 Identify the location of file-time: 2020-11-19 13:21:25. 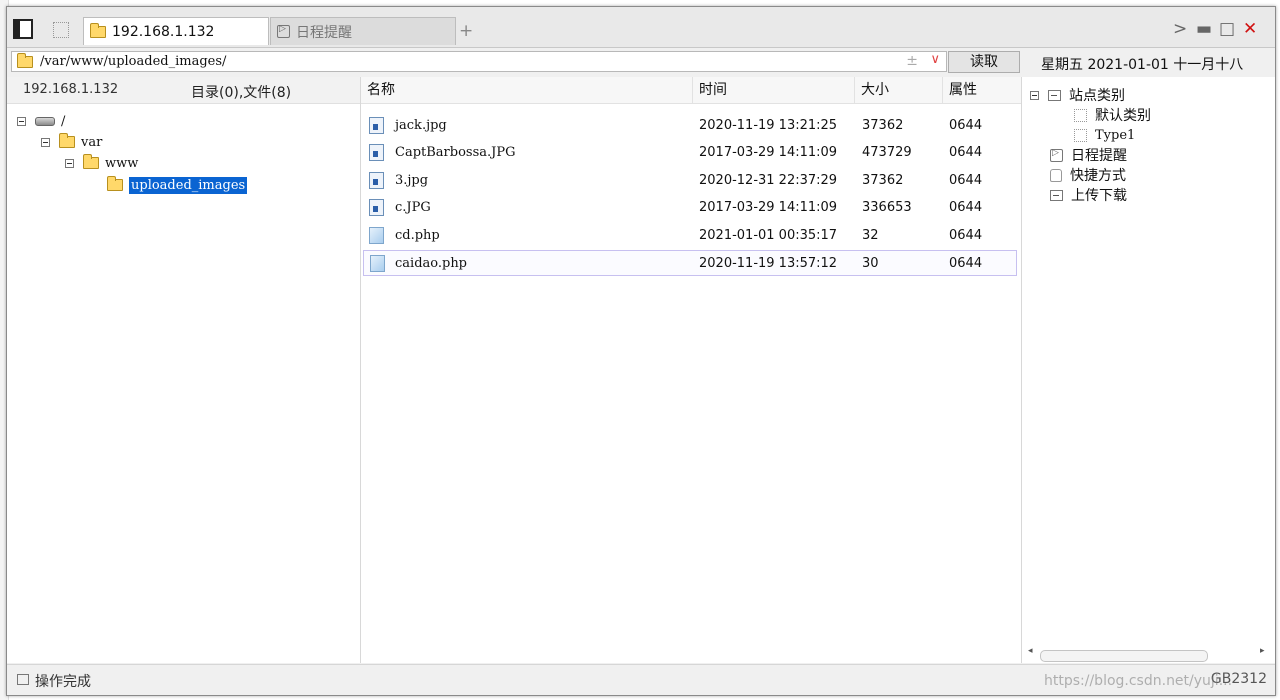
(768, 125).